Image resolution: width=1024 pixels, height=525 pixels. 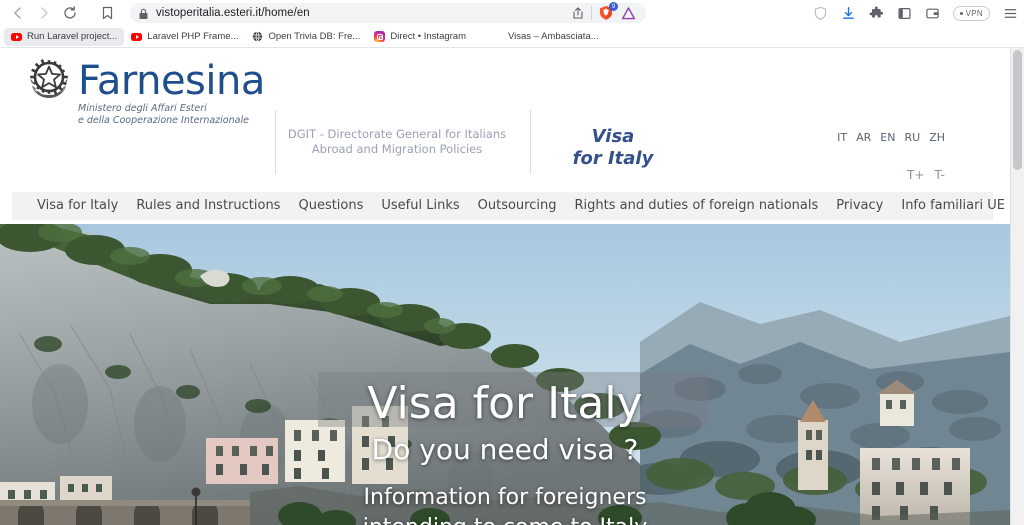 I want to click on nav-item-questions: Questions, so click(x=330, y=206).